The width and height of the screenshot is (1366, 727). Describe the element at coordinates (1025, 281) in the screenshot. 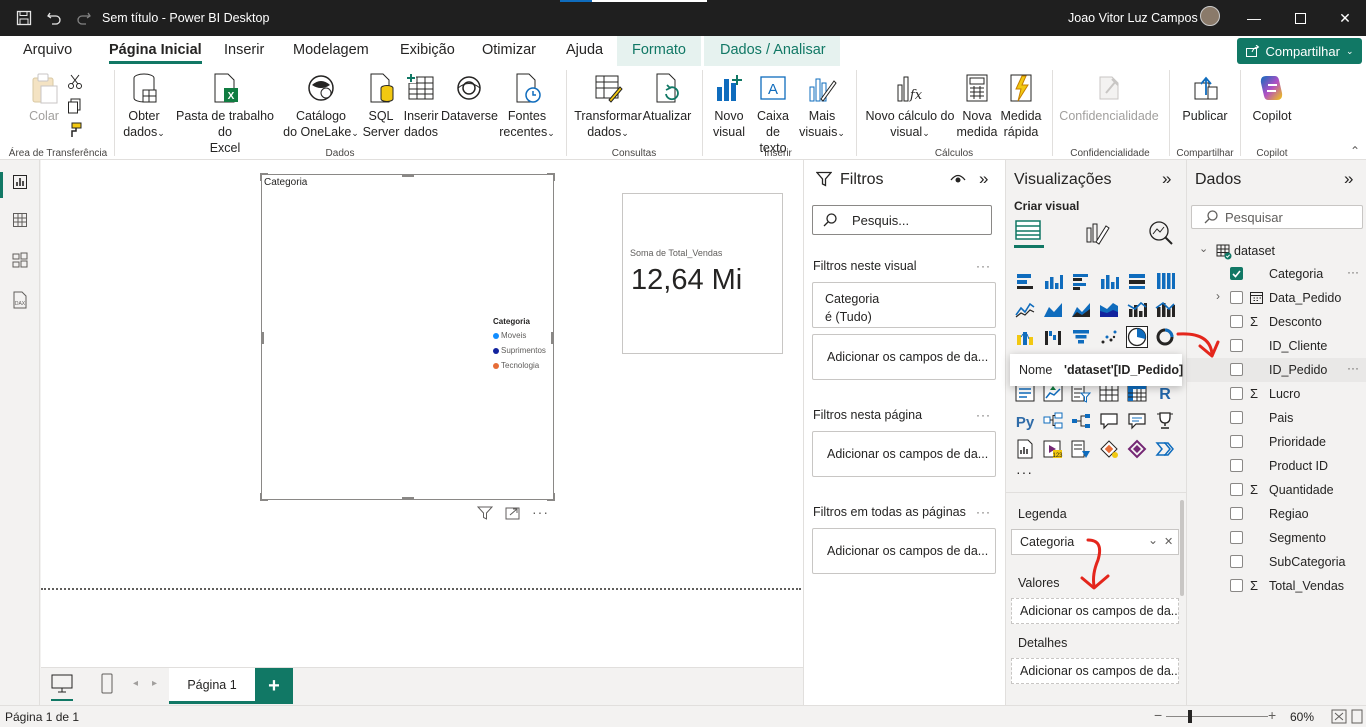

I see `stacked-bar-chart-icon` at that location.